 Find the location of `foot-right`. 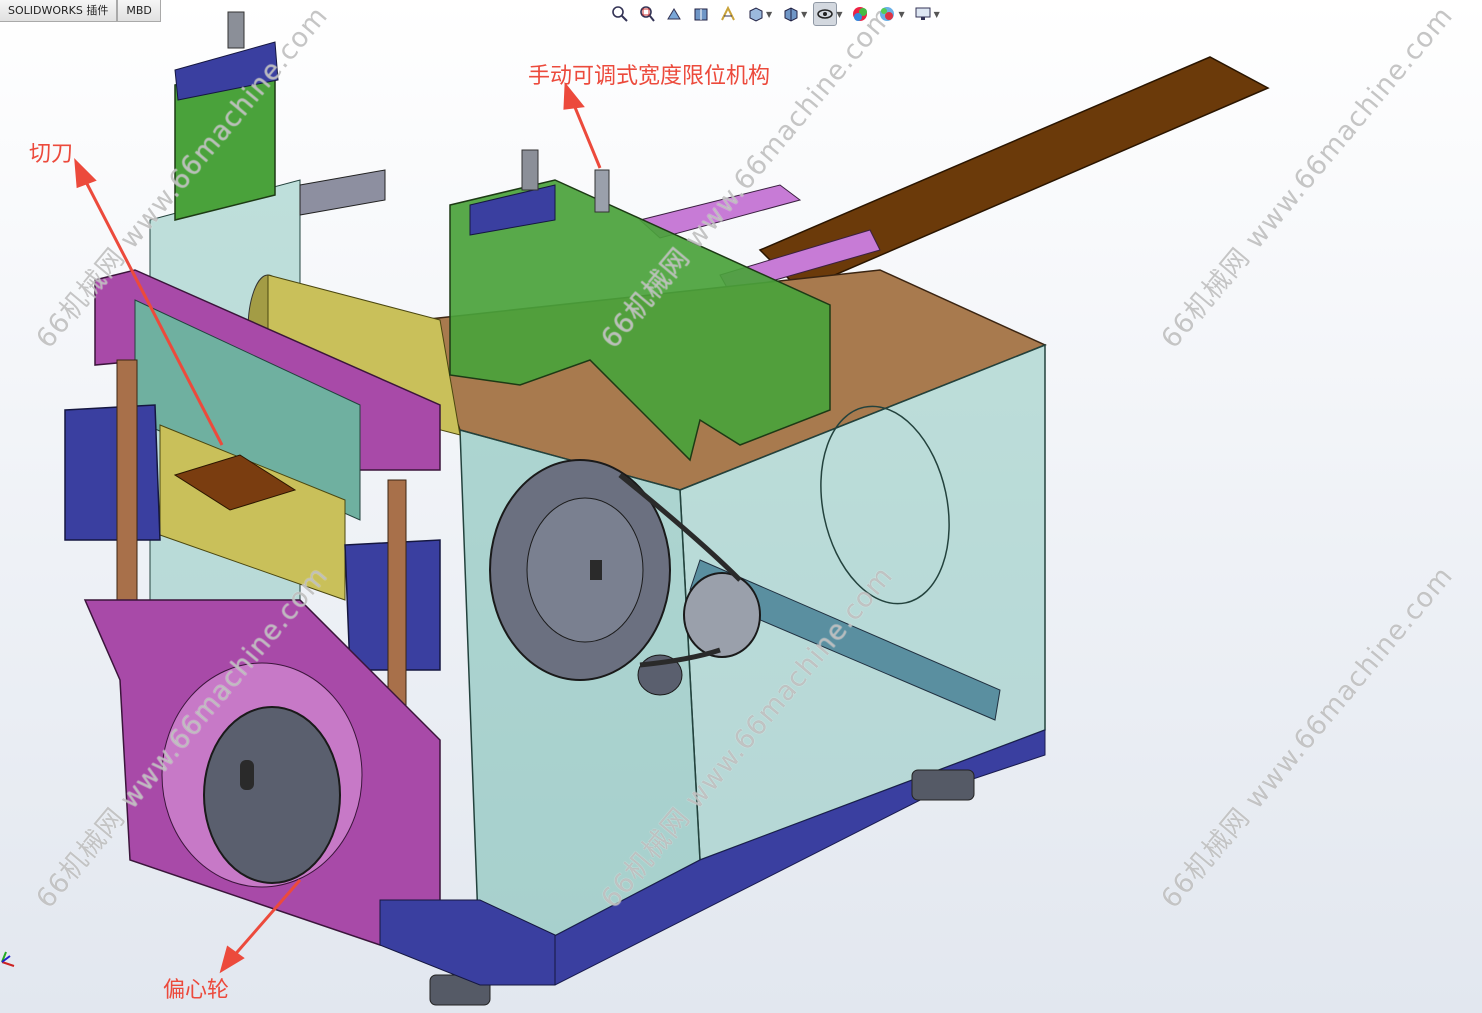

foot-right is located at coordinates (943, 785).